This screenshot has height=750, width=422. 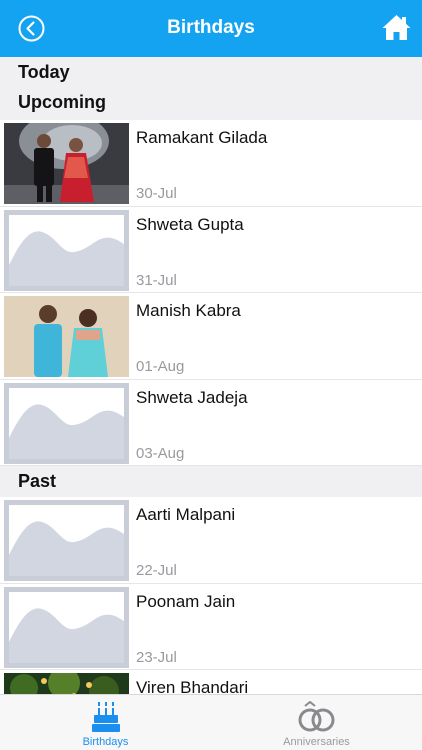 What do you see at coordinates (188, 310) in the screenshot?
I see `contact-name: Manish Kabra` at bounding box center [188, 310].